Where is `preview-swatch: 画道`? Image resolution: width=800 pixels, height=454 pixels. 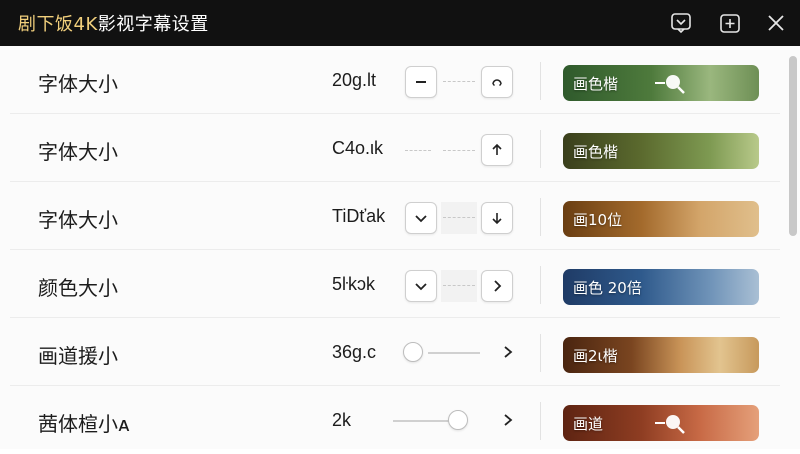 preview-swatch: 画道 is located at coordinates (661, 423).